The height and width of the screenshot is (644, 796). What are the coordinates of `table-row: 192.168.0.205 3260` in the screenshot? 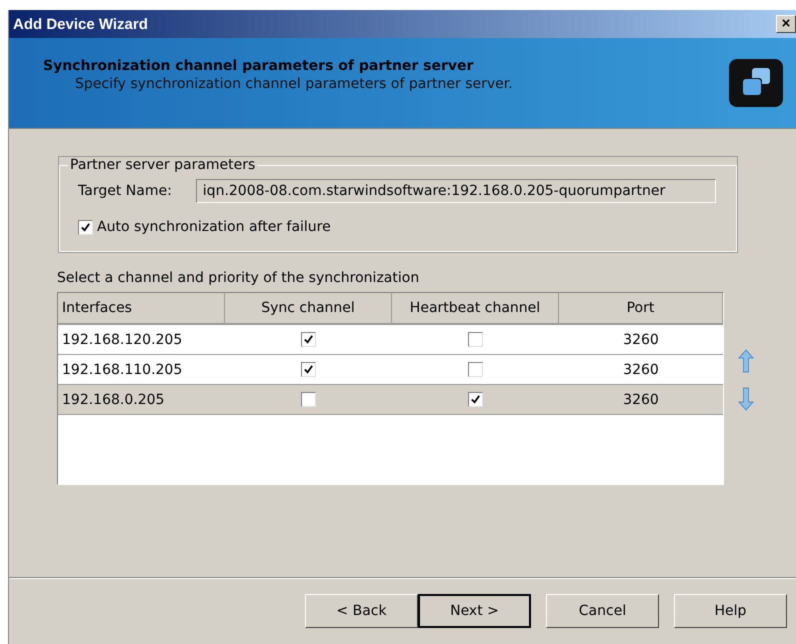 It's located at (390, 400).